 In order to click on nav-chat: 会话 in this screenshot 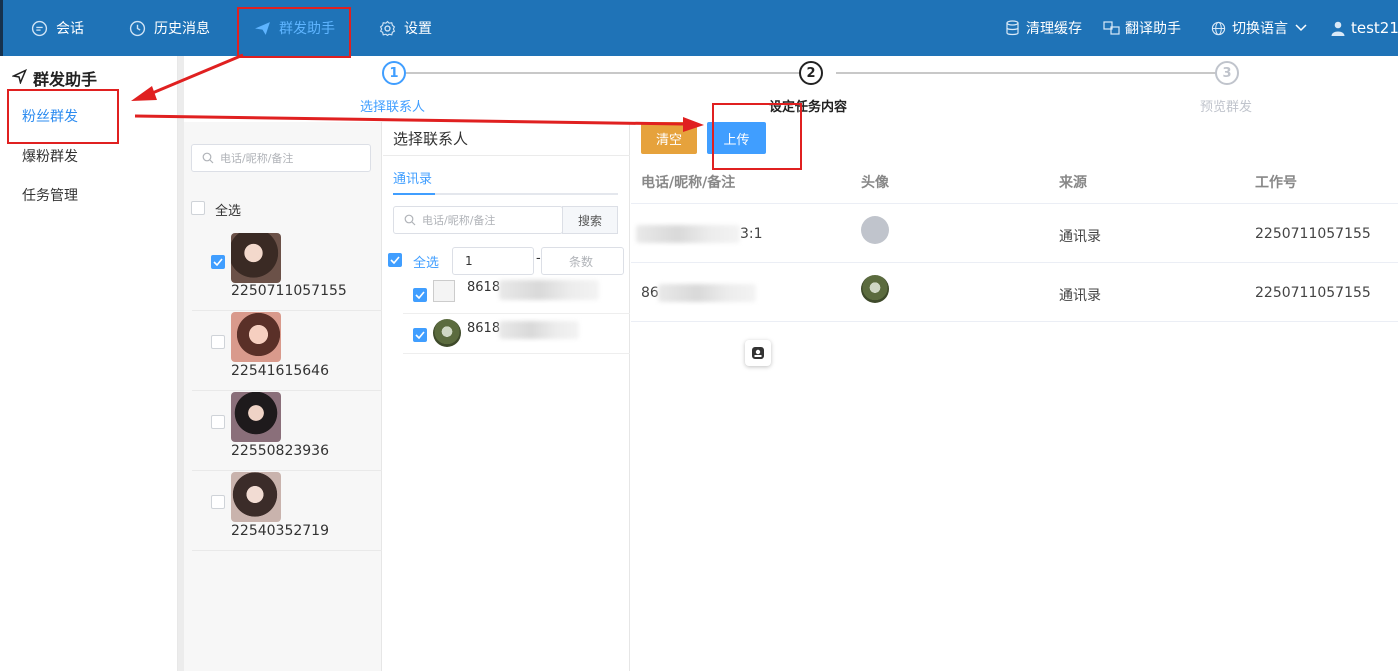, I will do `click(57, 28)`.